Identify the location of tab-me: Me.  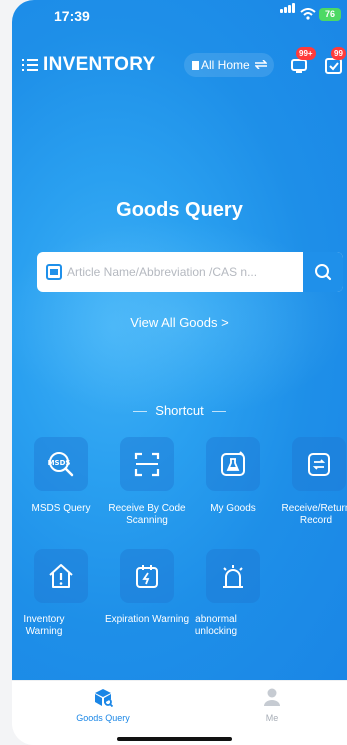
(272, 706).